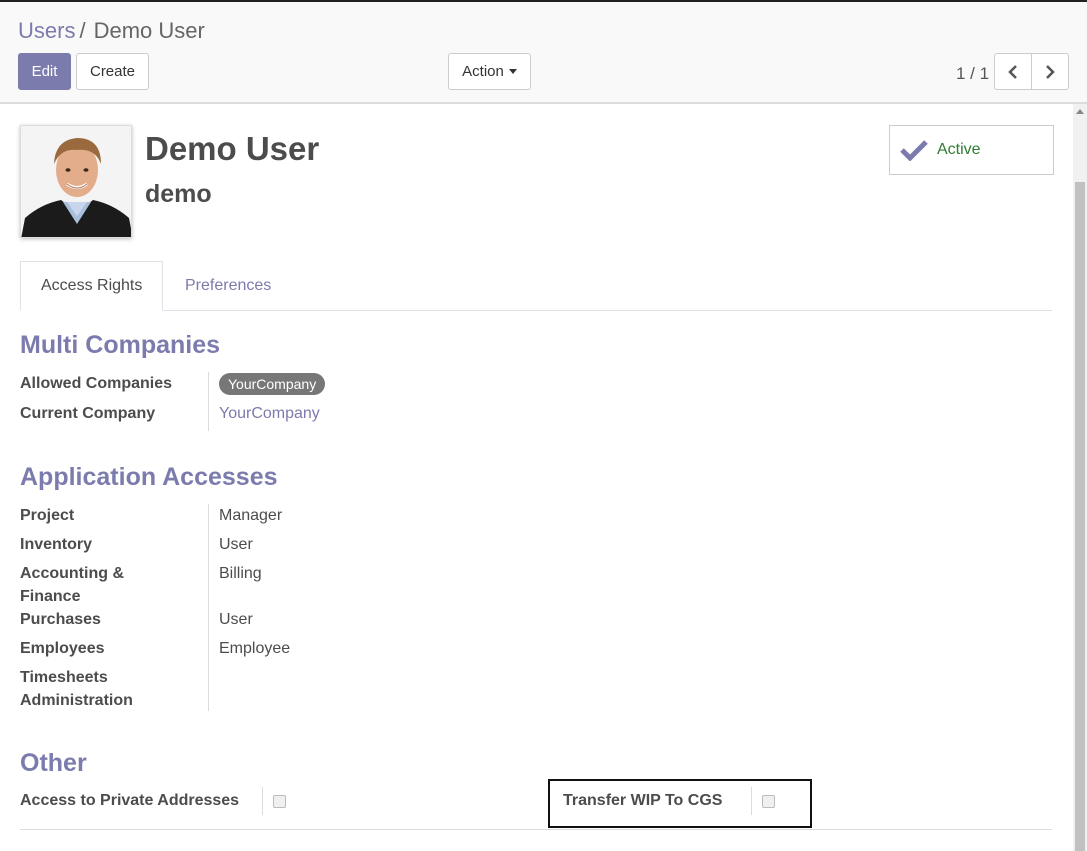 The image size is (1087, 851). I want to click on breadcrumb: Users / Demo User, so click(111, 31).